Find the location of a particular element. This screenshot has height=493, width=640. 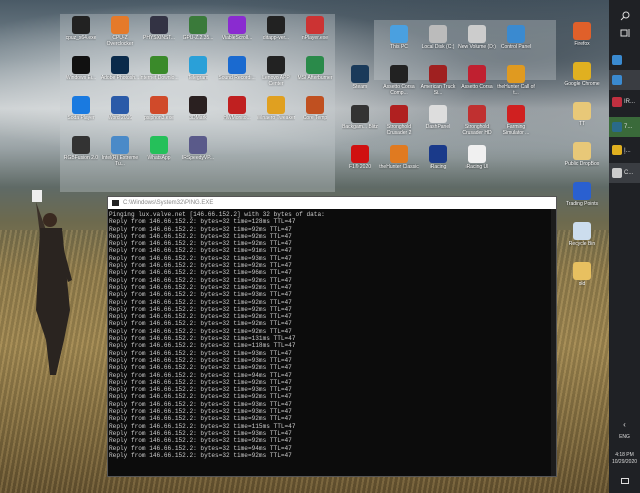

shortcut-label: TT is located at coordinates (582, 124).